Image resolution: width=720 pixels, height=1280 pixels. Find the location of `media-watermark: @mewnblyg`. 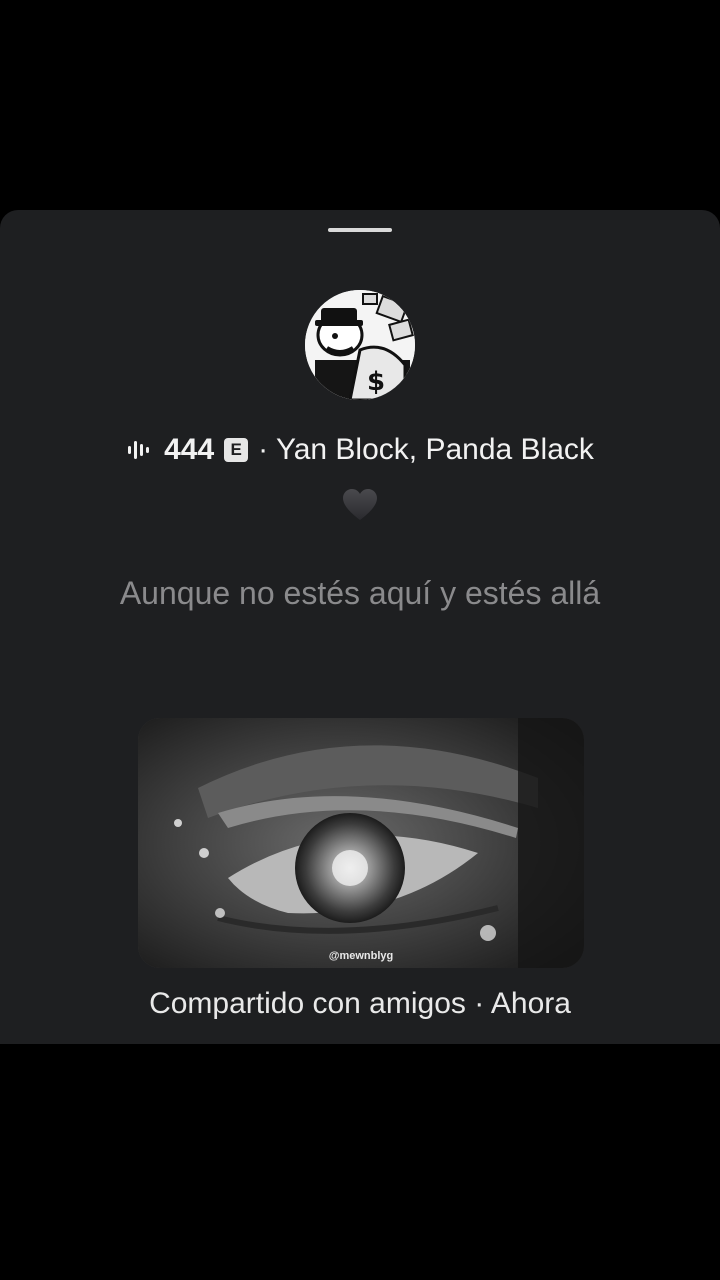

media-watermark: @mewnblyg is located at coordinates (361, 956).